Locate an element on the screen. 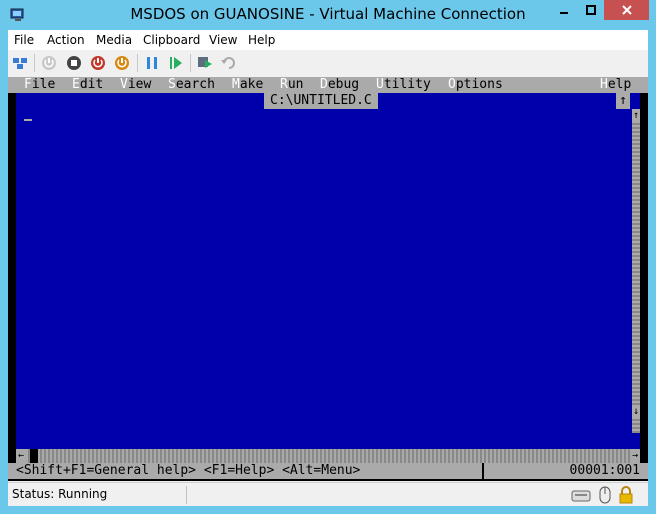 This screenshot has width=656, height=514. menu-action: Action is located at coordinates (66, 40).